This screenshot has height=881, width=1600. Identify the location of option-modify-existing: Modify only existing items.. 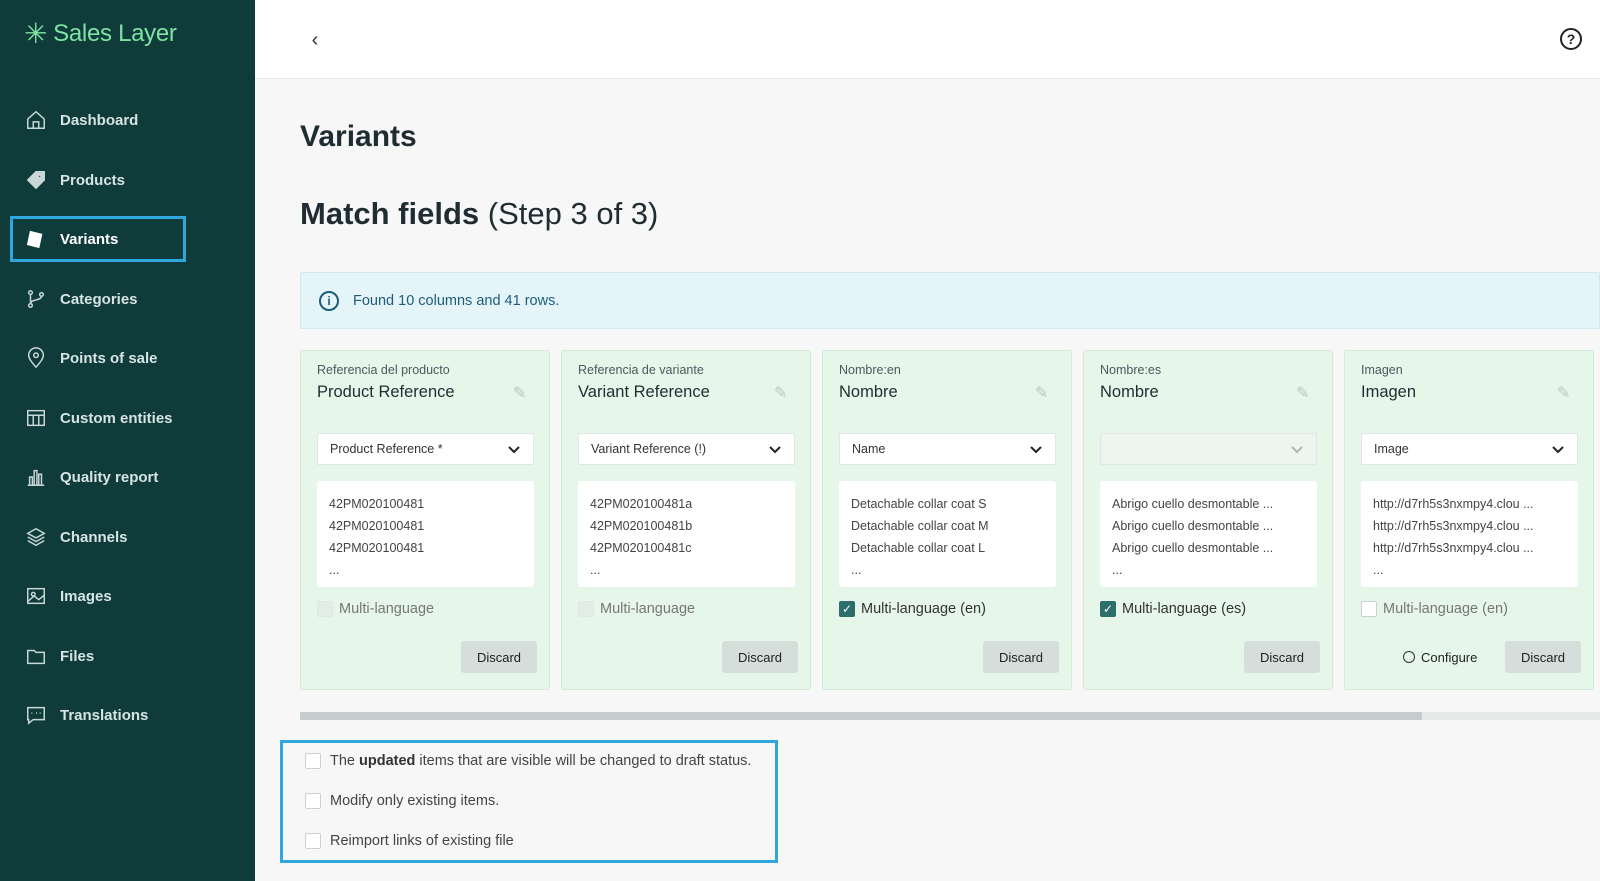
(402, 801).